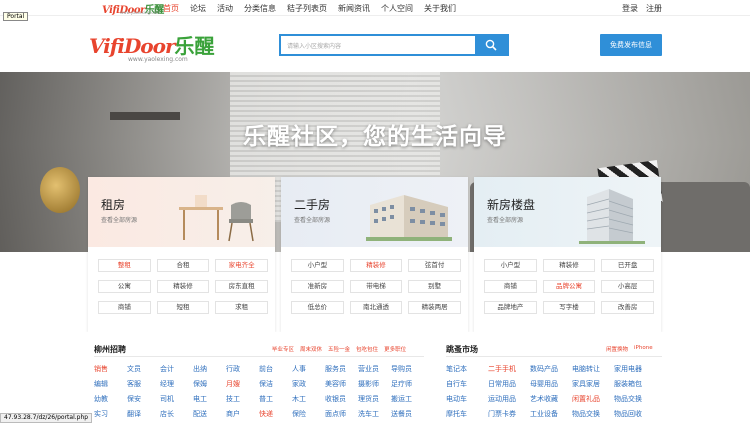 Image resolution: width=750 pixels, height=423 pixels. What do you see at coordinates (307, 8) in the screenshot?
I see `nav-link: 秸子列表页` at bounding box center [307, 8].